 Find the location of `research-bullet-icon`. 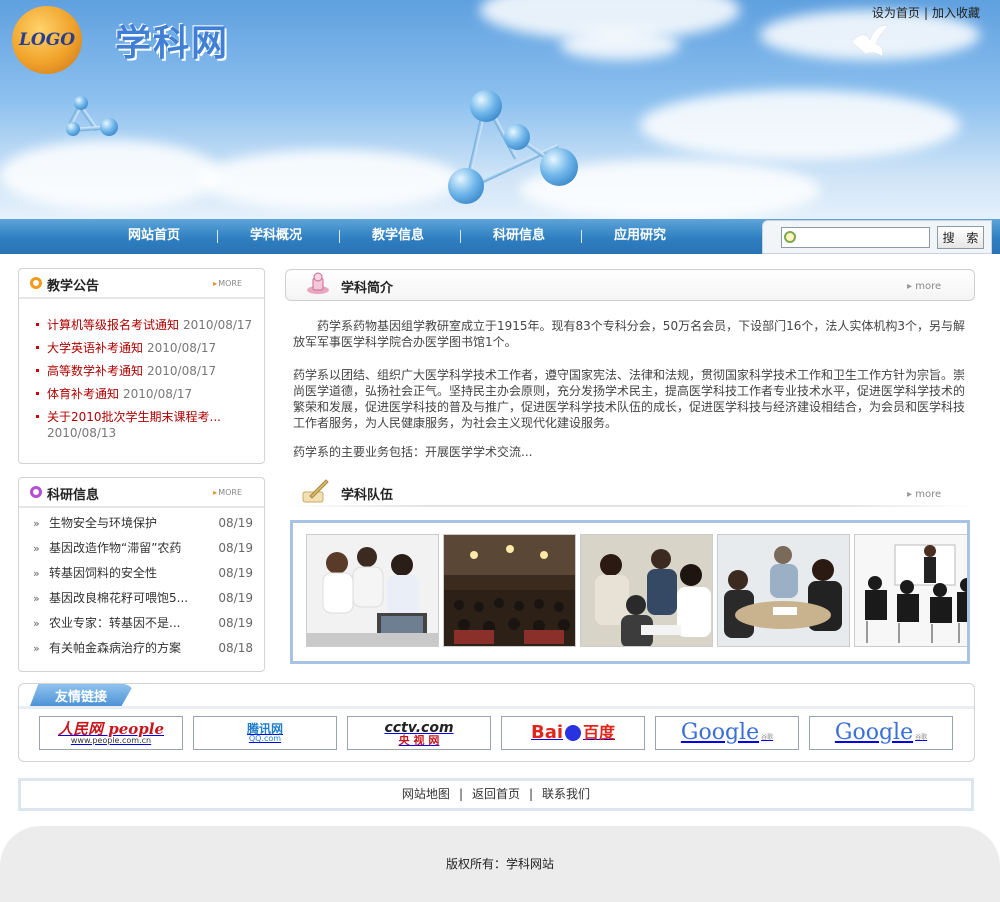

research-bullet-icon is located at coordinates (36, 492).